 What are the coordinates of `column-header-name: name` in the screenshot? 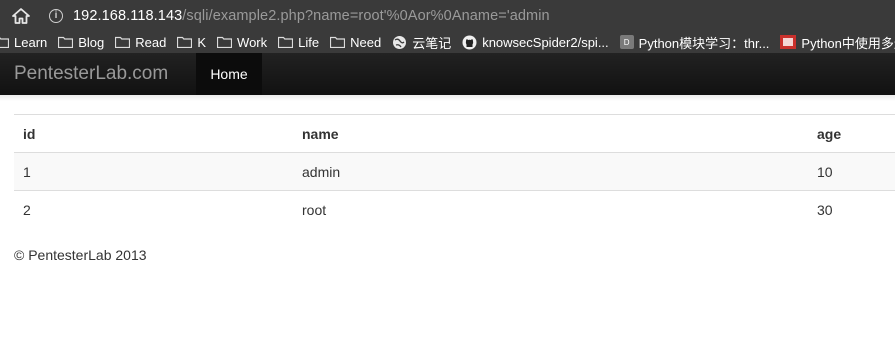 It's located at (550, 133).